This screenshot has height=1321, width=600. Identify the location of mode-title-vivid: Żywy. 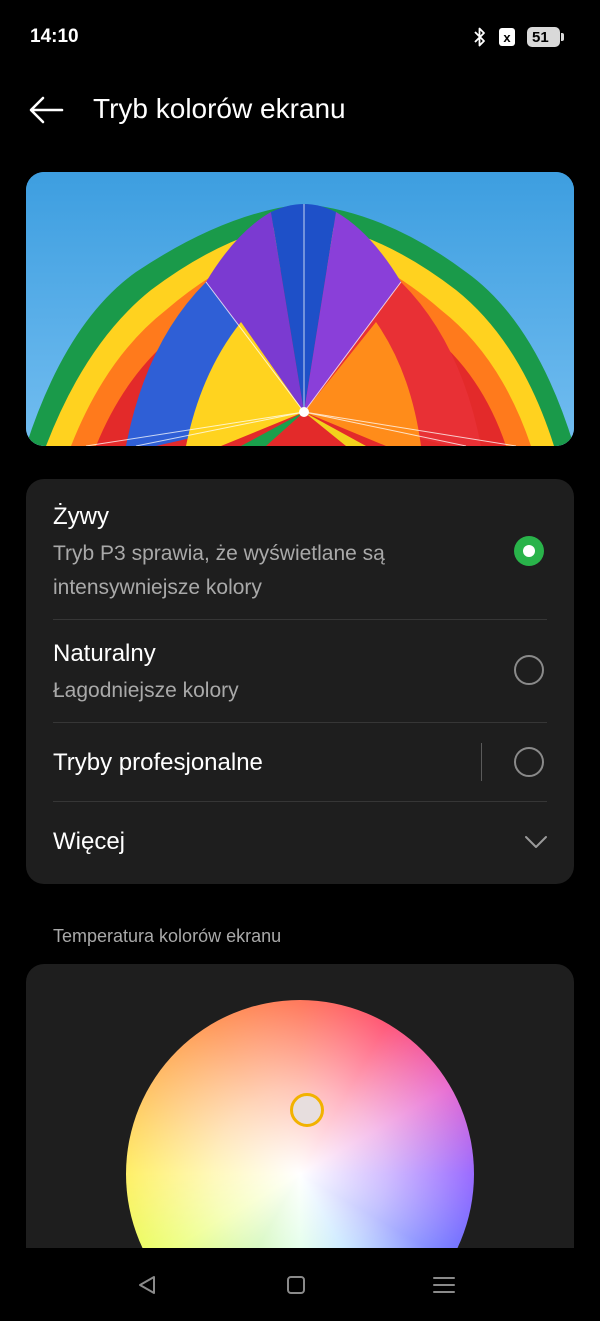
(81, 516).